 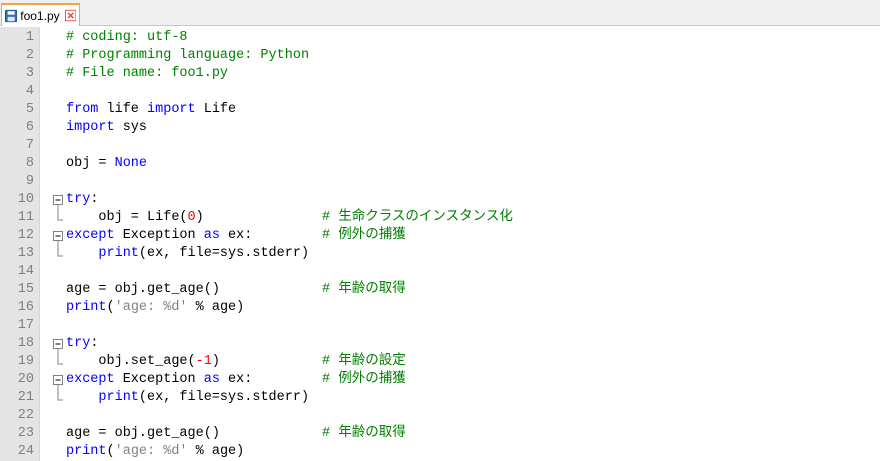 I want to click on code-text: except Exception as ex:, so click(x=159, y=236).